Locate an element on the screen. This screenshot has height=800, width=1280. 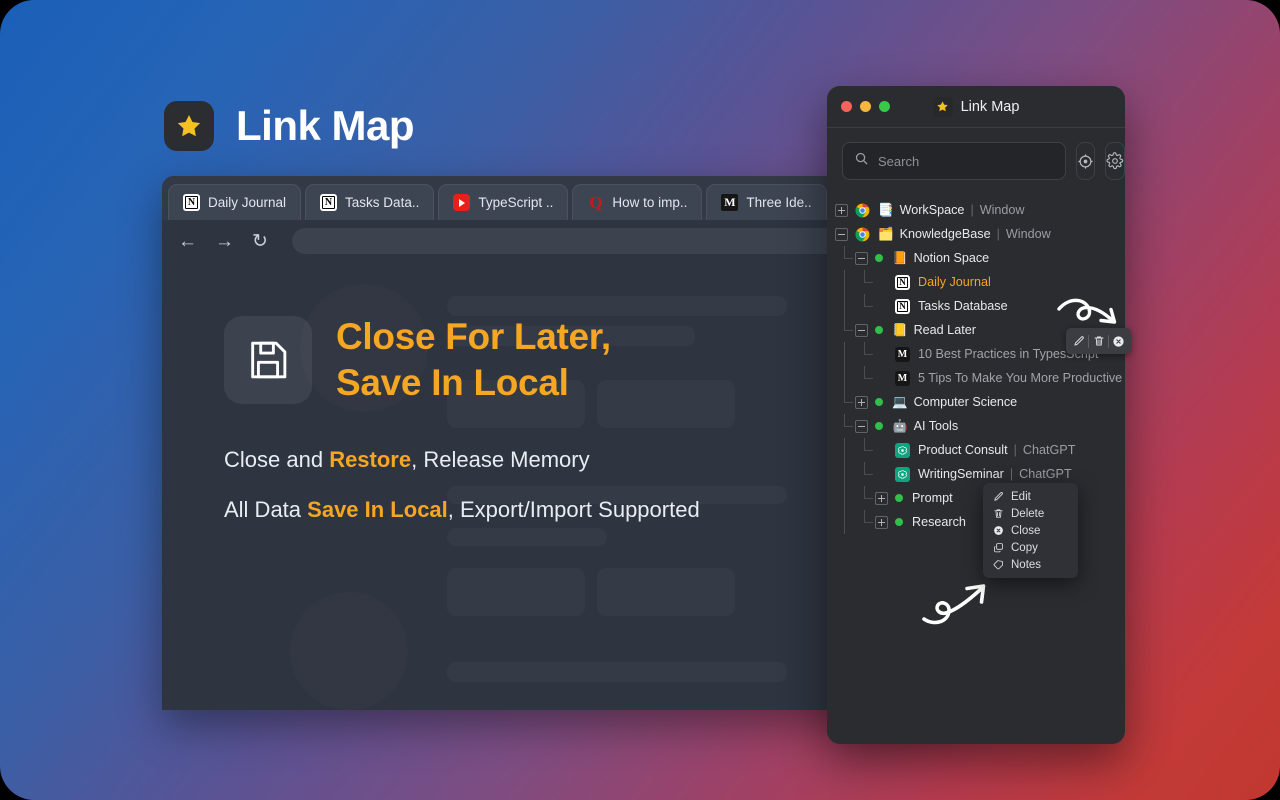
trash-icon is located at coordinates (998, 514).